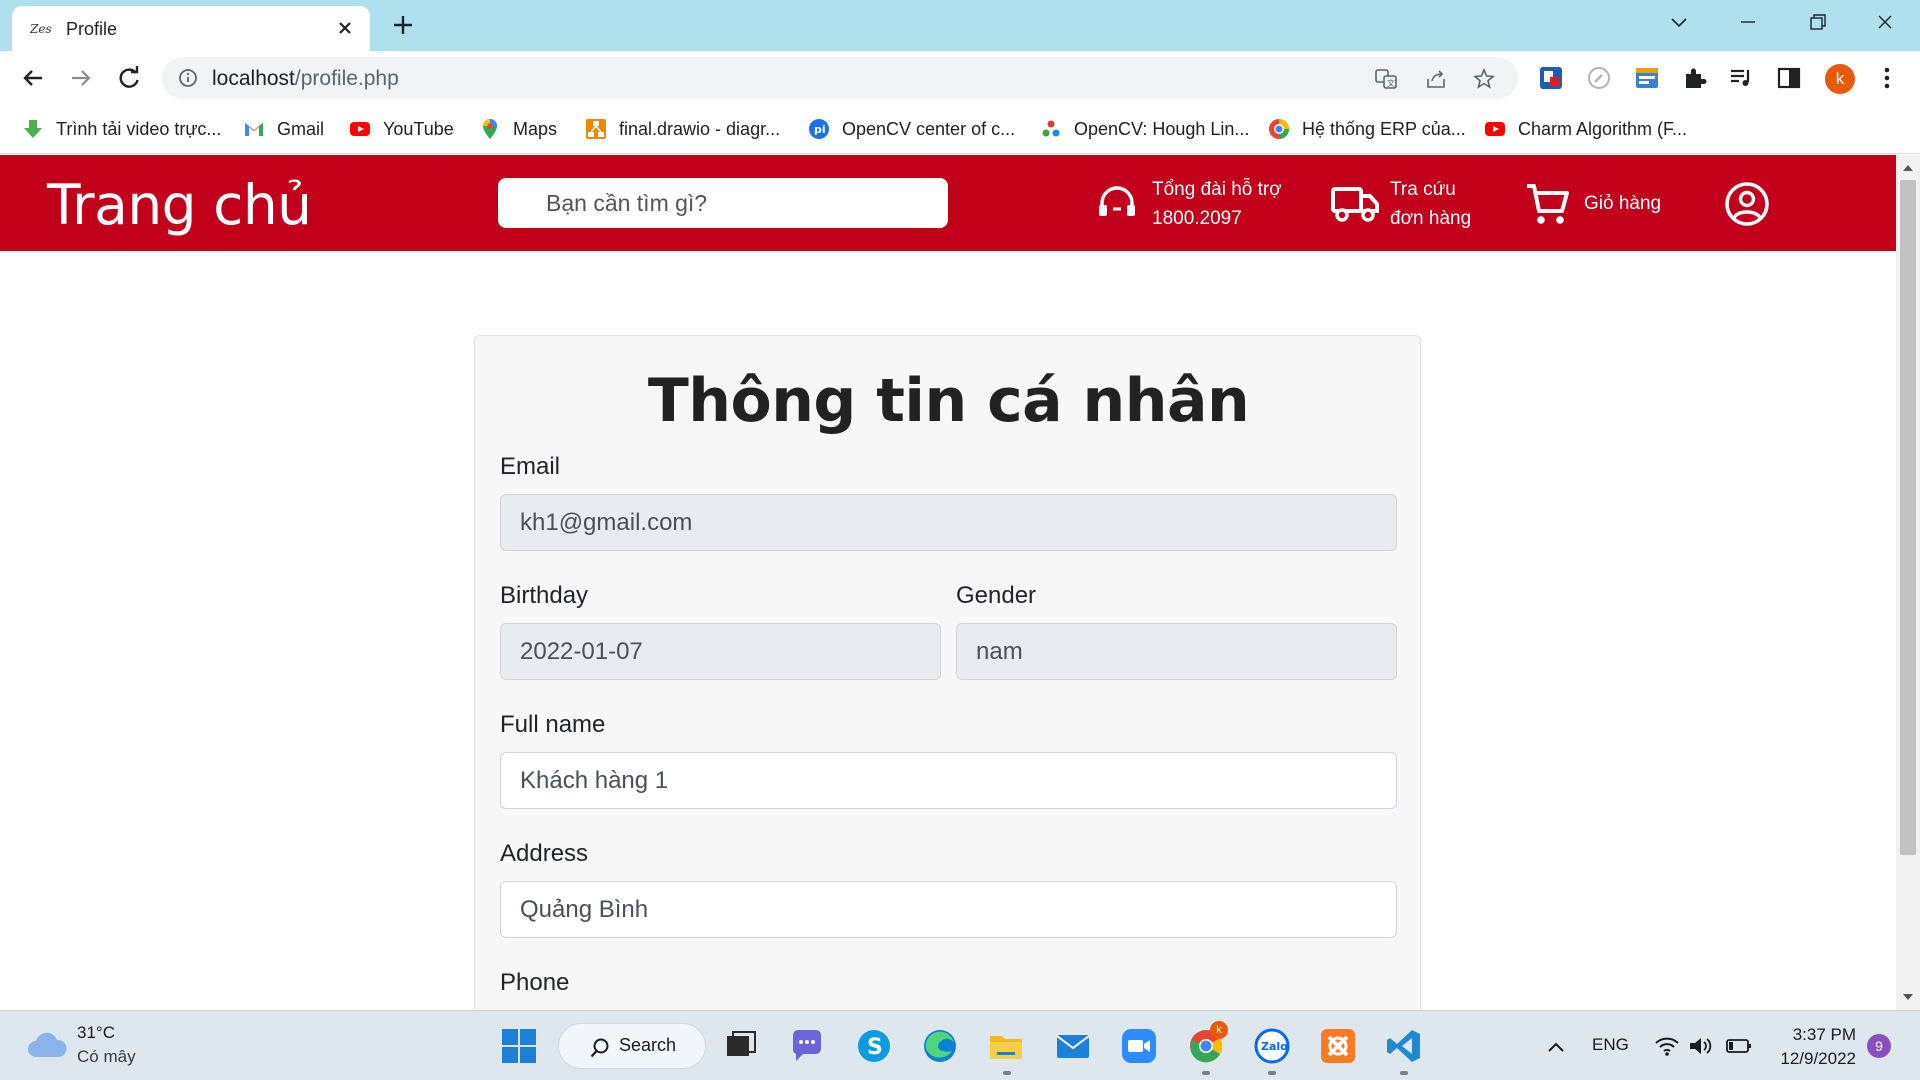  Describe the element at coordinates (741, 1046) in the screenshot. I see `task-view-icon` at that location.